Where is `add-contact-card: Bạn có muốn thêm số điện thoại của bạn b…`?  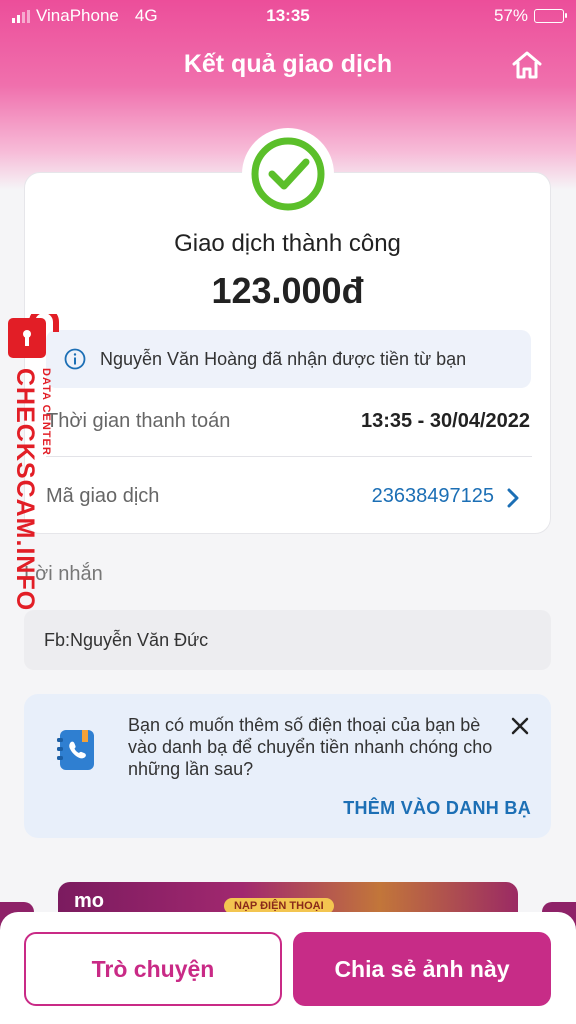 add-contact-card: Bạn có muốn thêm số điện thoại của bạn b… is located at coordinates (287, 766).